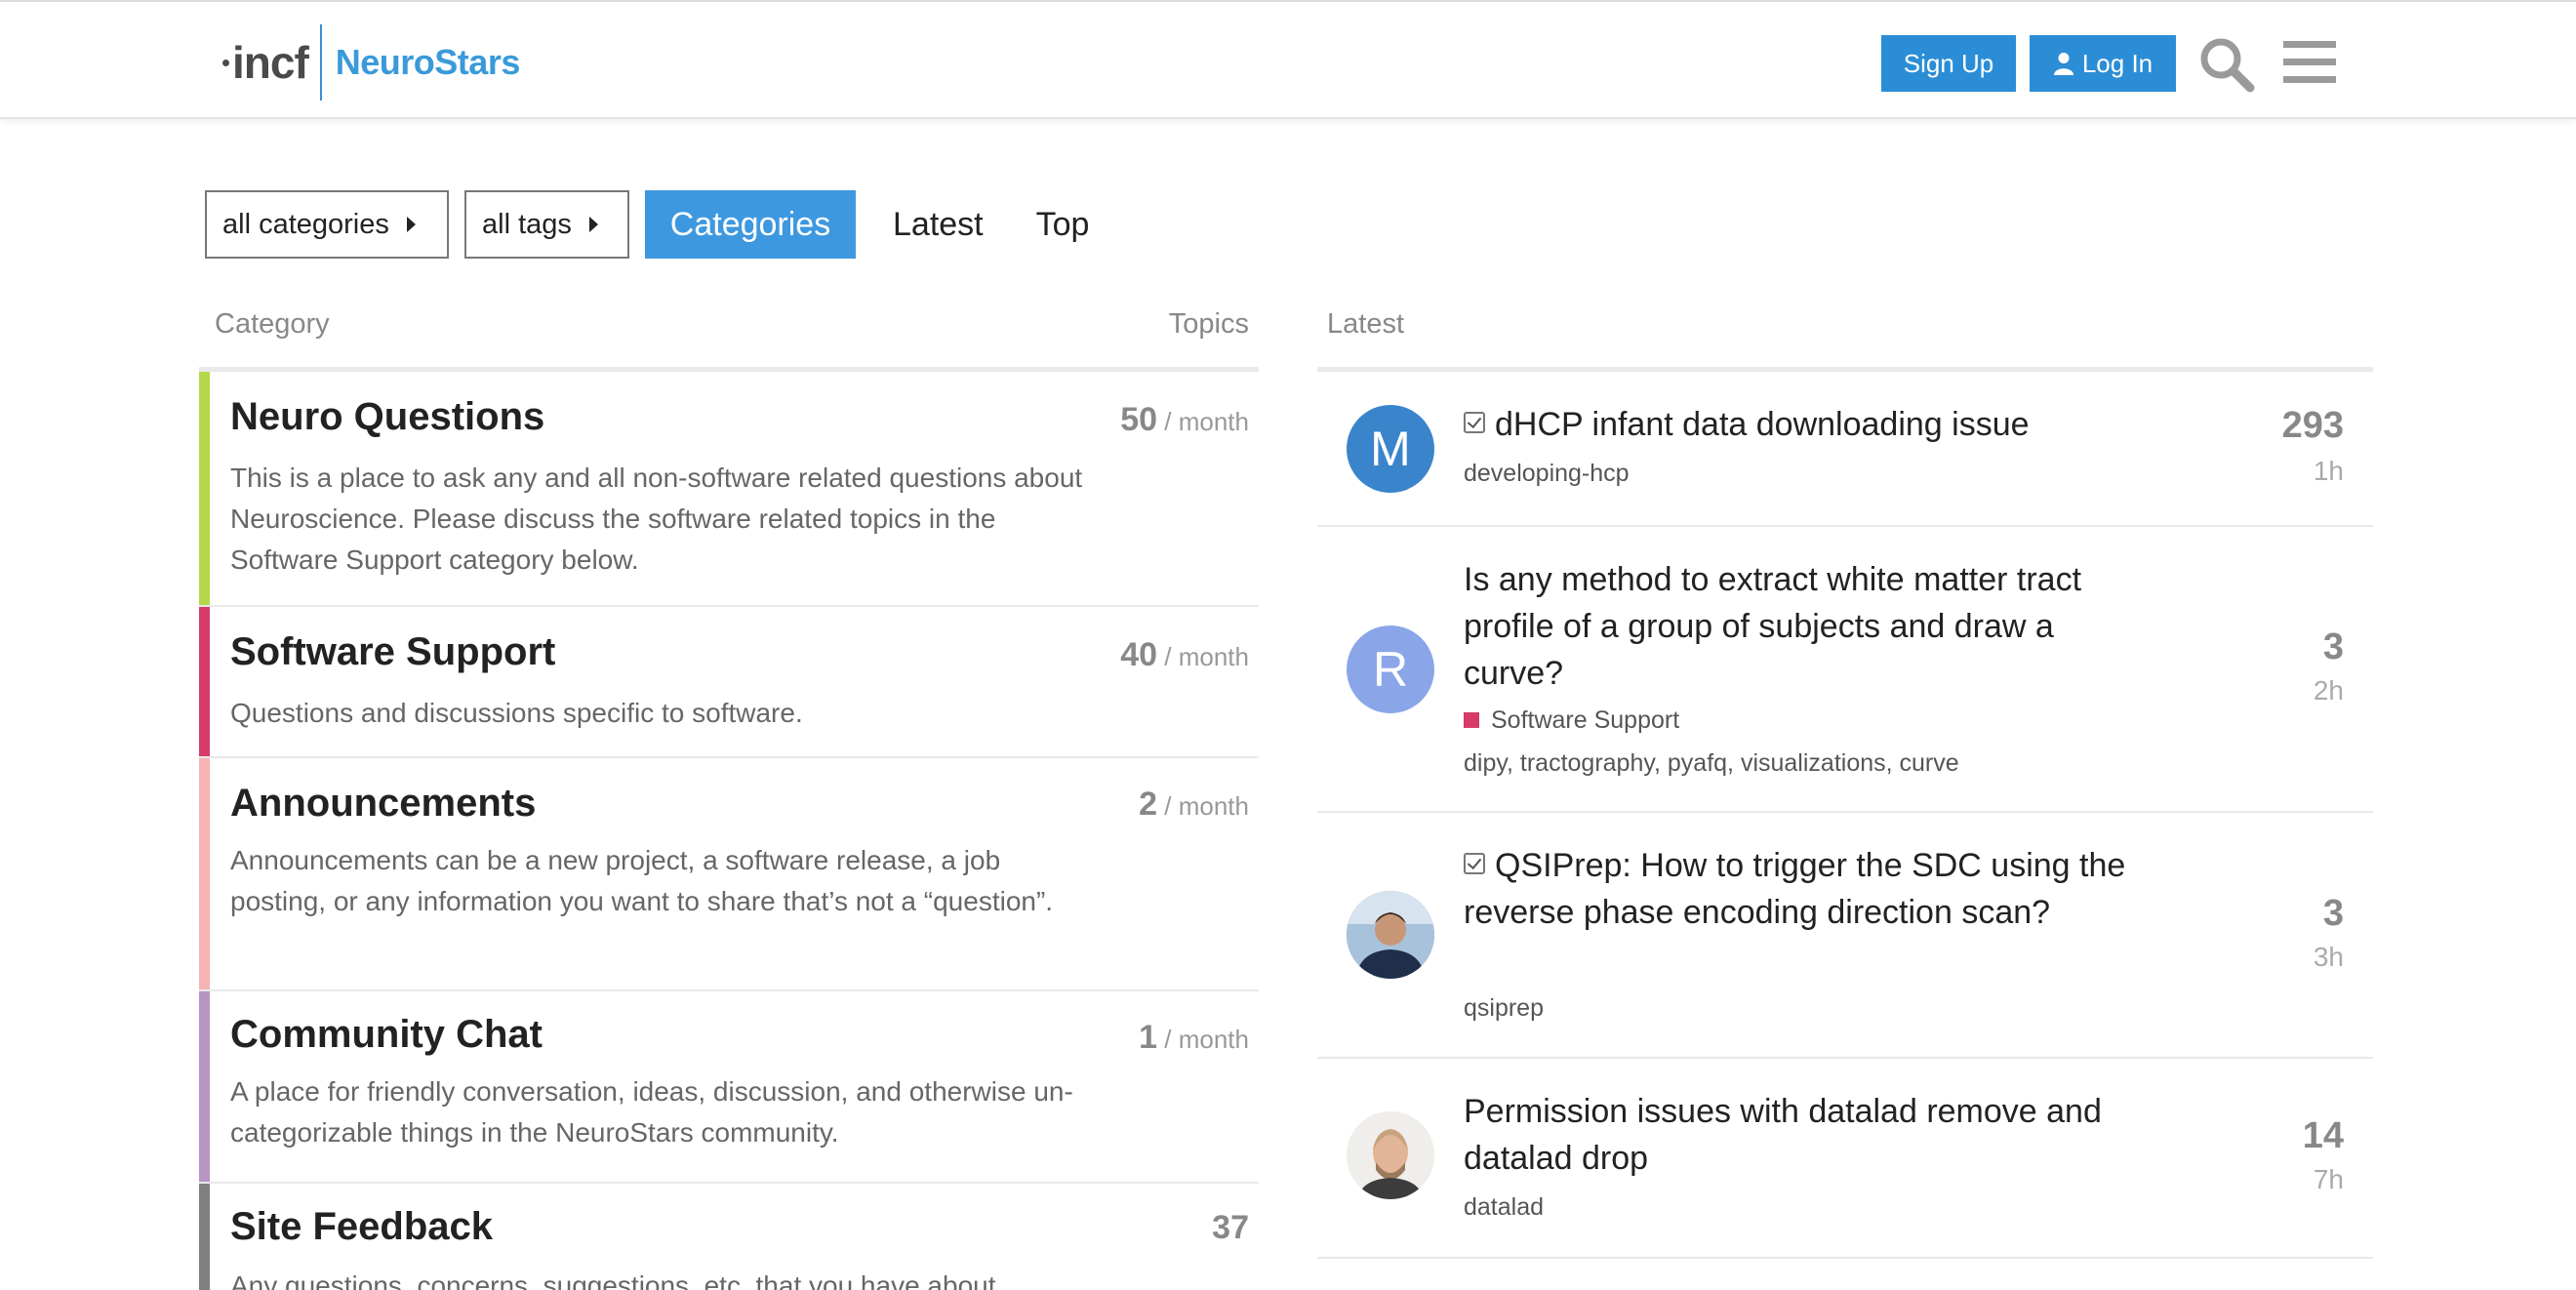 The height and width of the screenshot is (1290, 2576). What do you see at coordinates (1762, 424) in the screenshot?
I see `topic-title: dHCP infant data downloading issue` at bounding box center [1762, 424].